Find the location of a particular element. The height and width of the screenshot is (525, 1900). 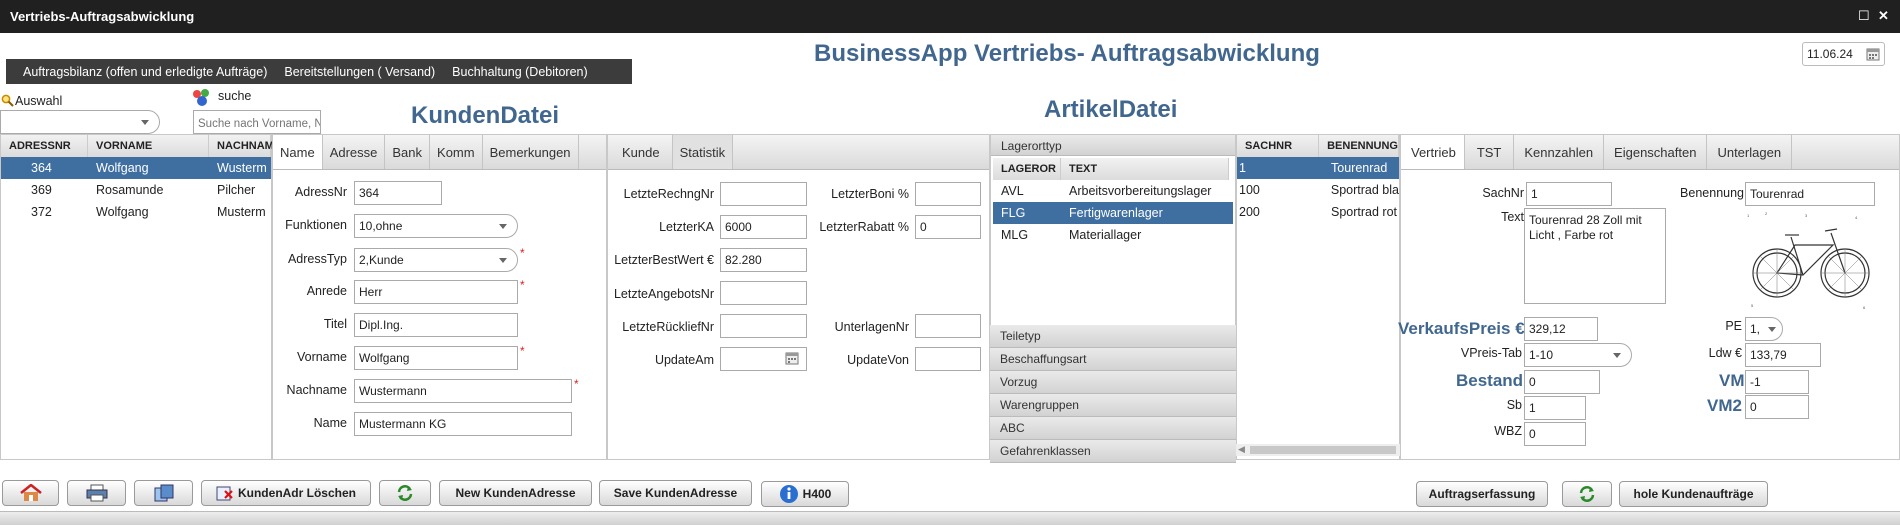

funktionen-select: 10,ohne is located at coordinates (436, 226).